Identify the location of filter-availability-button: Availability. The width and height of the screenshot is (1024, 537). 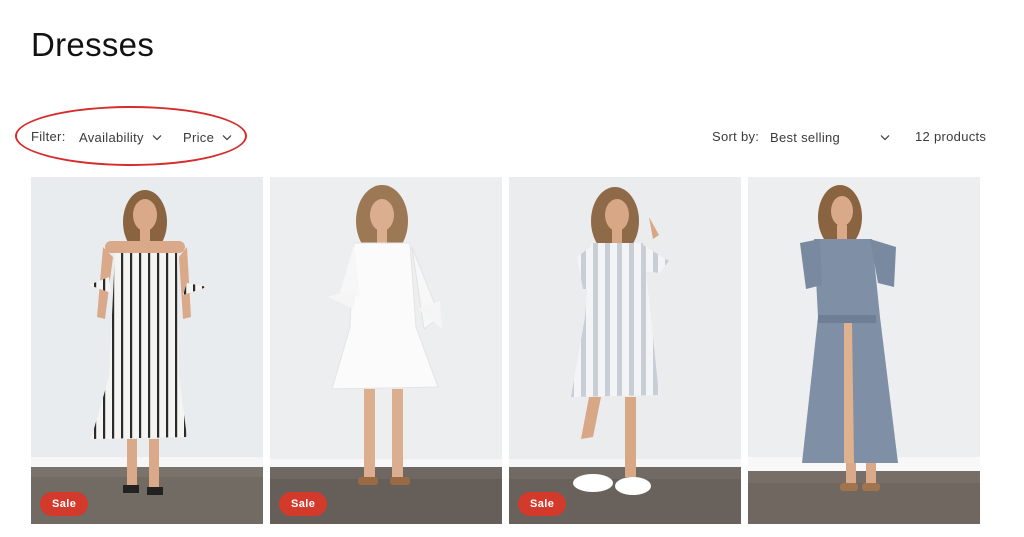
(120, 137).